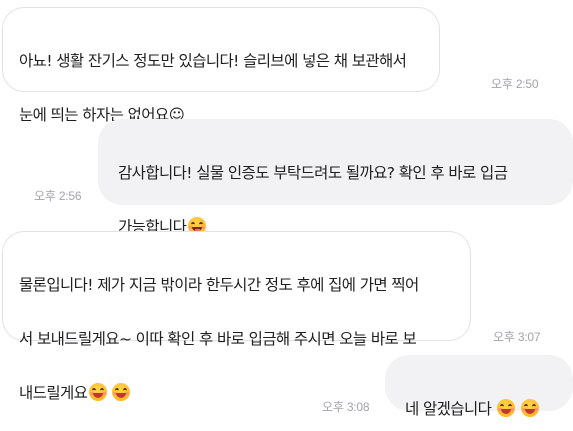  Describe the element at coordinates (479, 386) in the screenshot. I see `sent-message-bubble: 네 알겠습니다` at that location.